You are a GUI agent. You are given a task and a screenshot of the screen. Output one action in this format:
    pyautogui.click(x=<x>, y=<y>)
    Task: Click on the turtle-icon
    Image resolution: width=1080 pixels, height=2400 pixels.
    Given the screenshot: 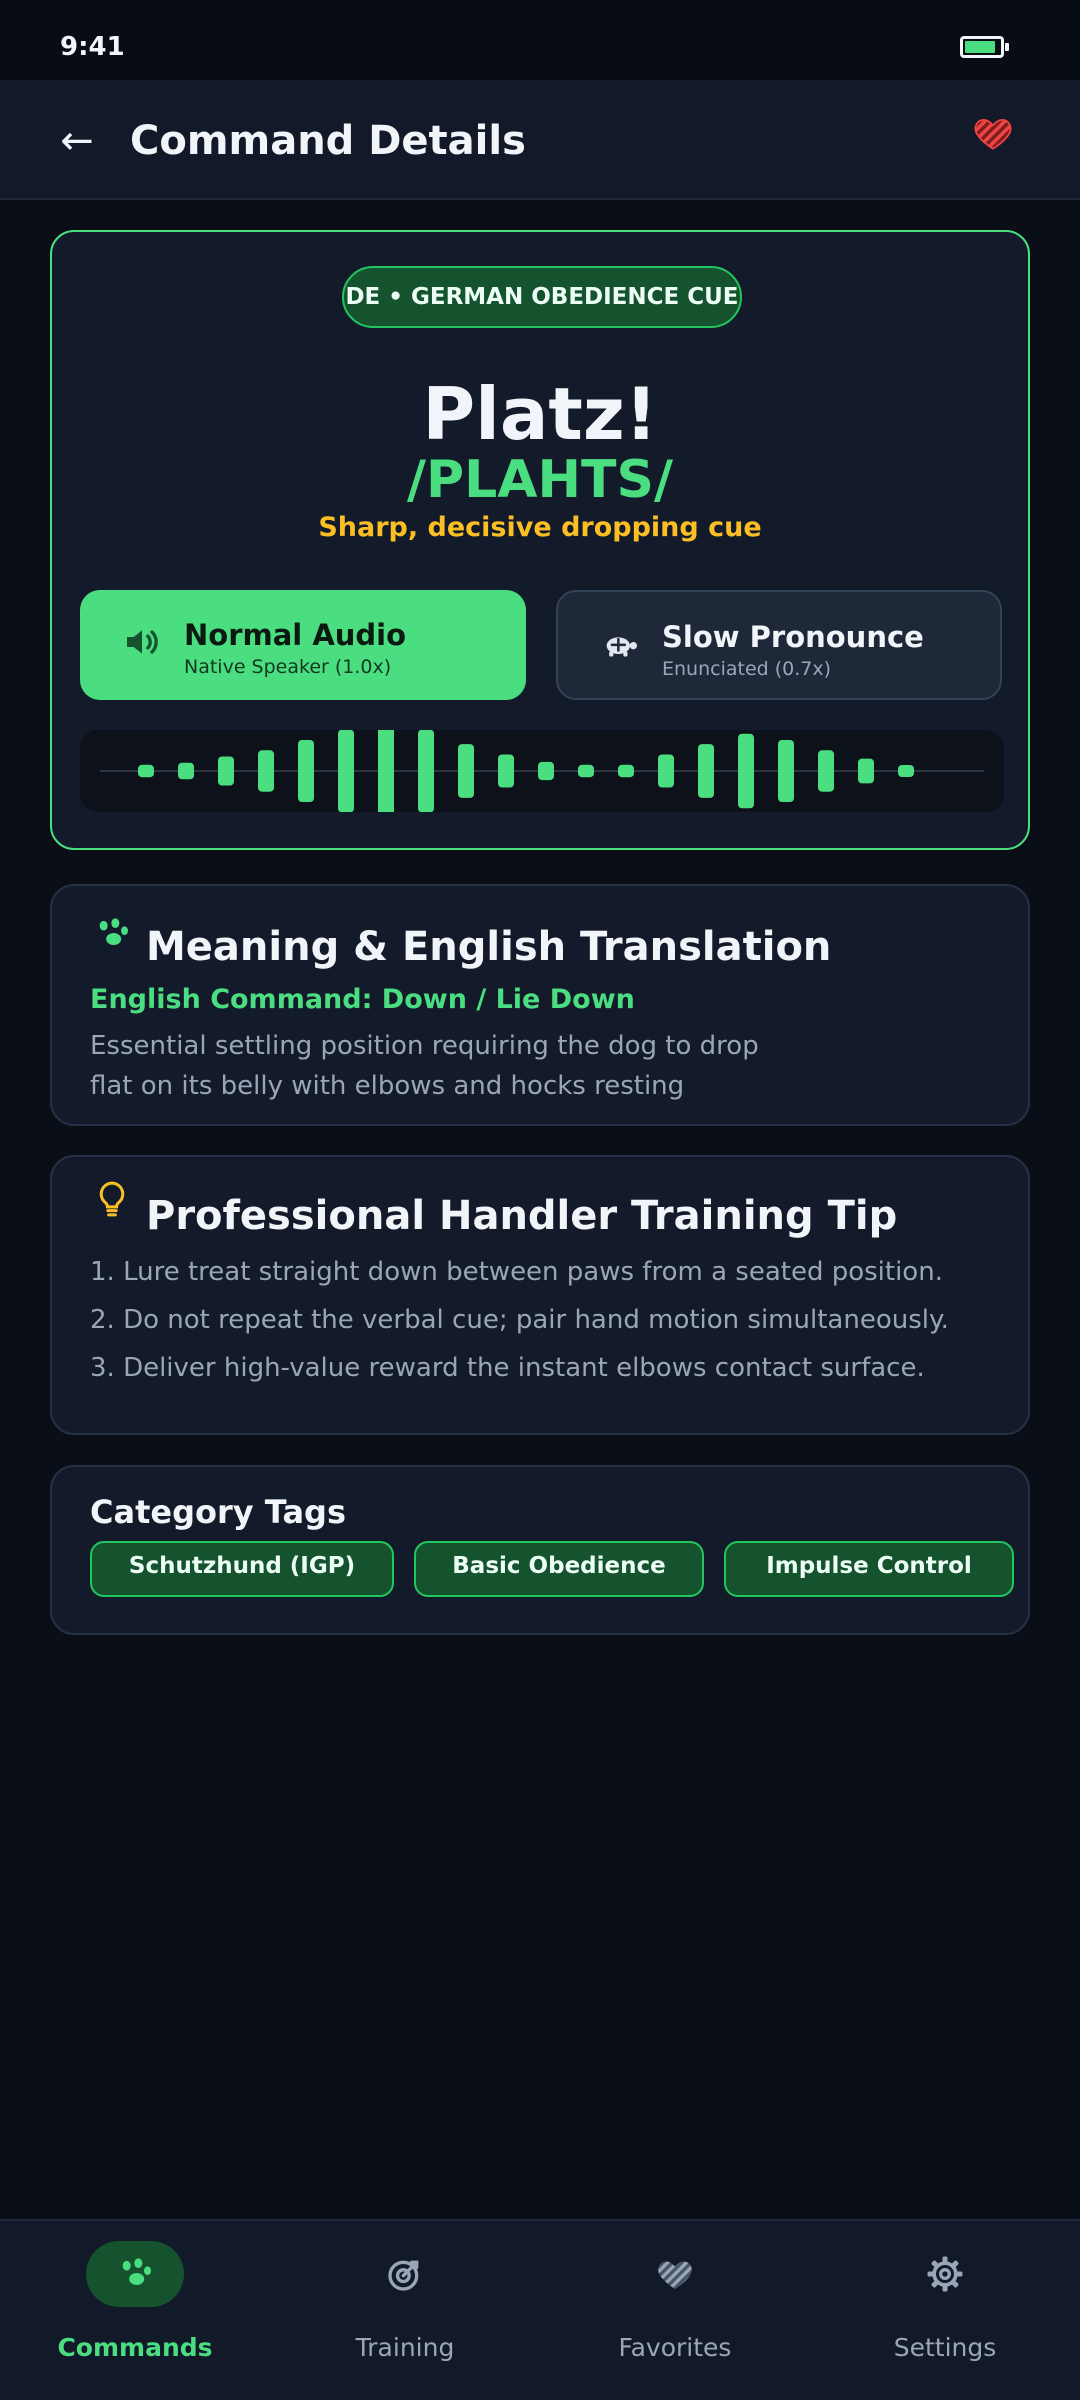 What is the action you would take?
    pyautogui.click(x=621, y=647)
    